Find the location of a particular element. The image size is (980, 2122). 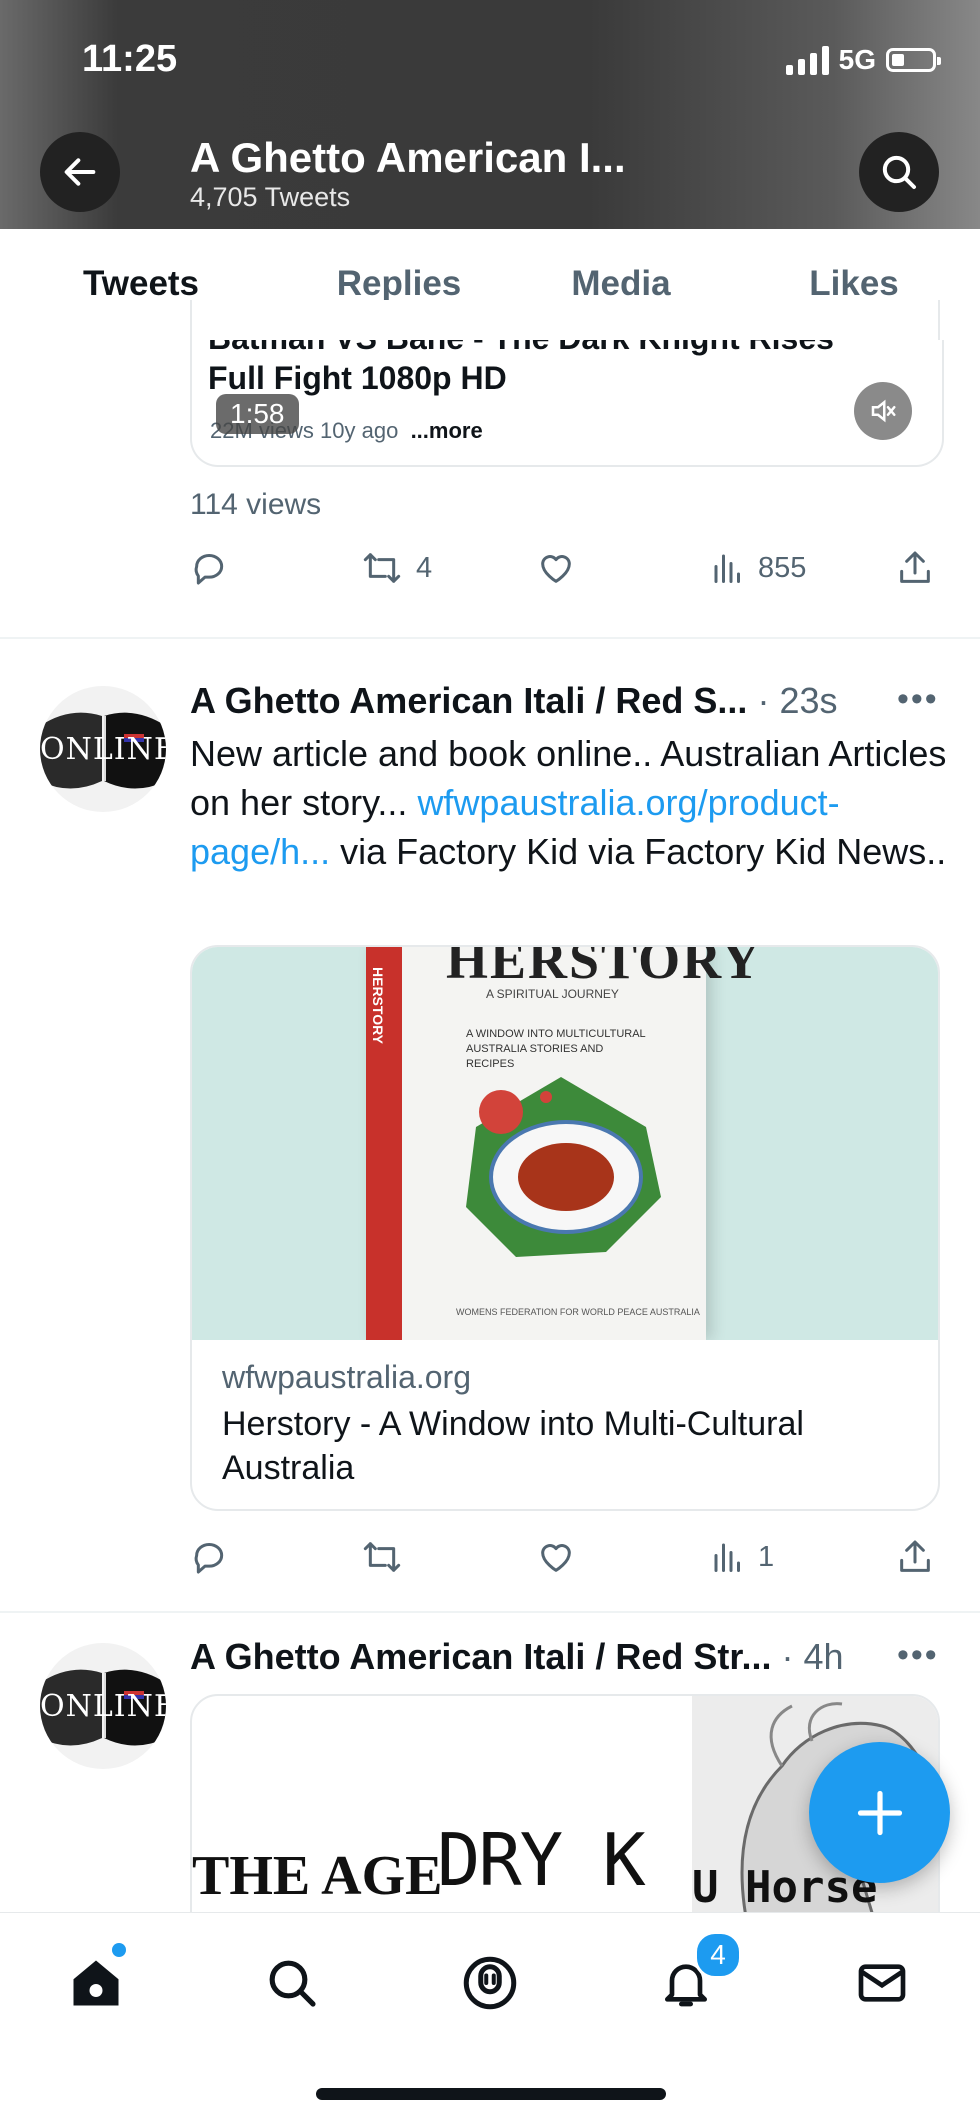

nav-home is located at coordinates (96, 1983).